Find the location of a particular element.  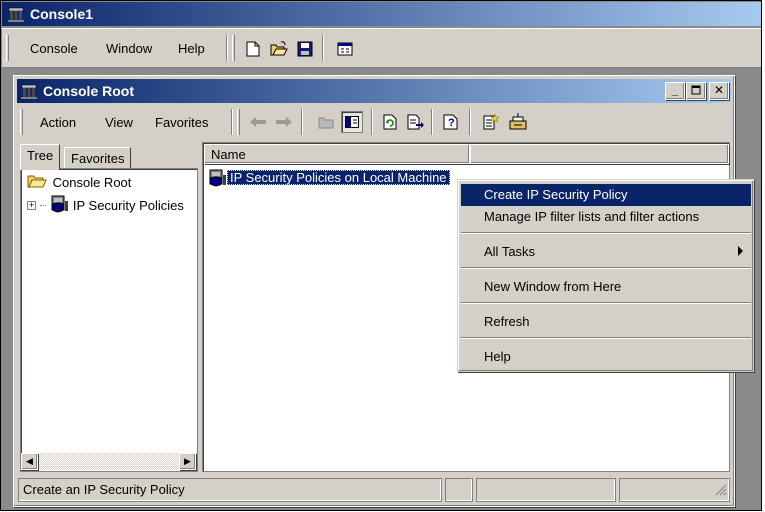

scroll-left-button: ◀ is located at coordinates (29, 461).